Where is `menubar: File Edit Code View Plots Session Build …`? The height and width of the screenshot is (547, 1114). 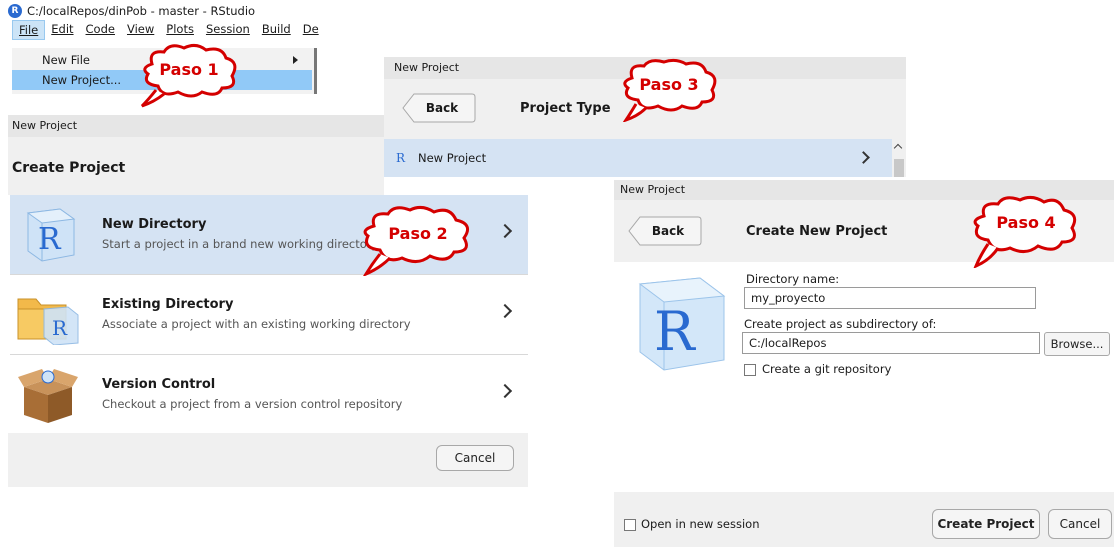 menubar: File Edit Code View Plots Session Build … is located at coordinates (168, 30).